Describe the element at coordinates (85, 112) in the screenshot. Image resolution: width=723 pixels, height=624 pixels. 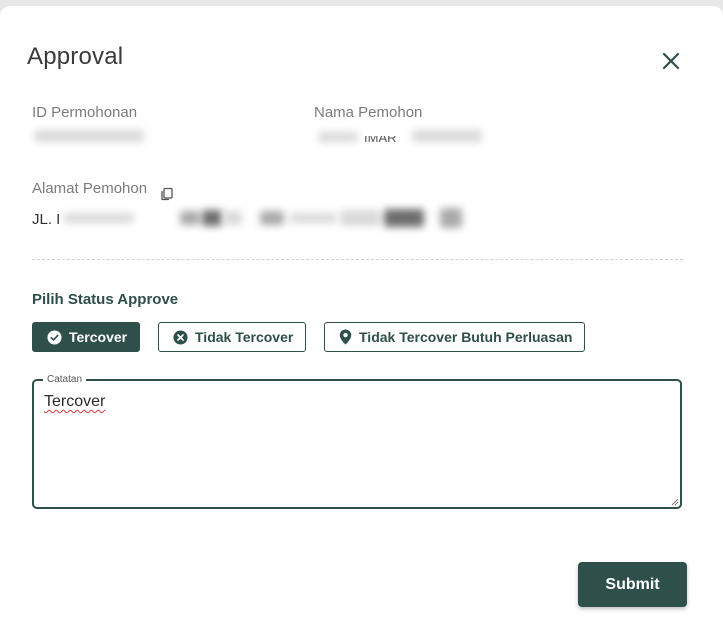
I see `id-permohonan-label: ID Permohonan` at that location.